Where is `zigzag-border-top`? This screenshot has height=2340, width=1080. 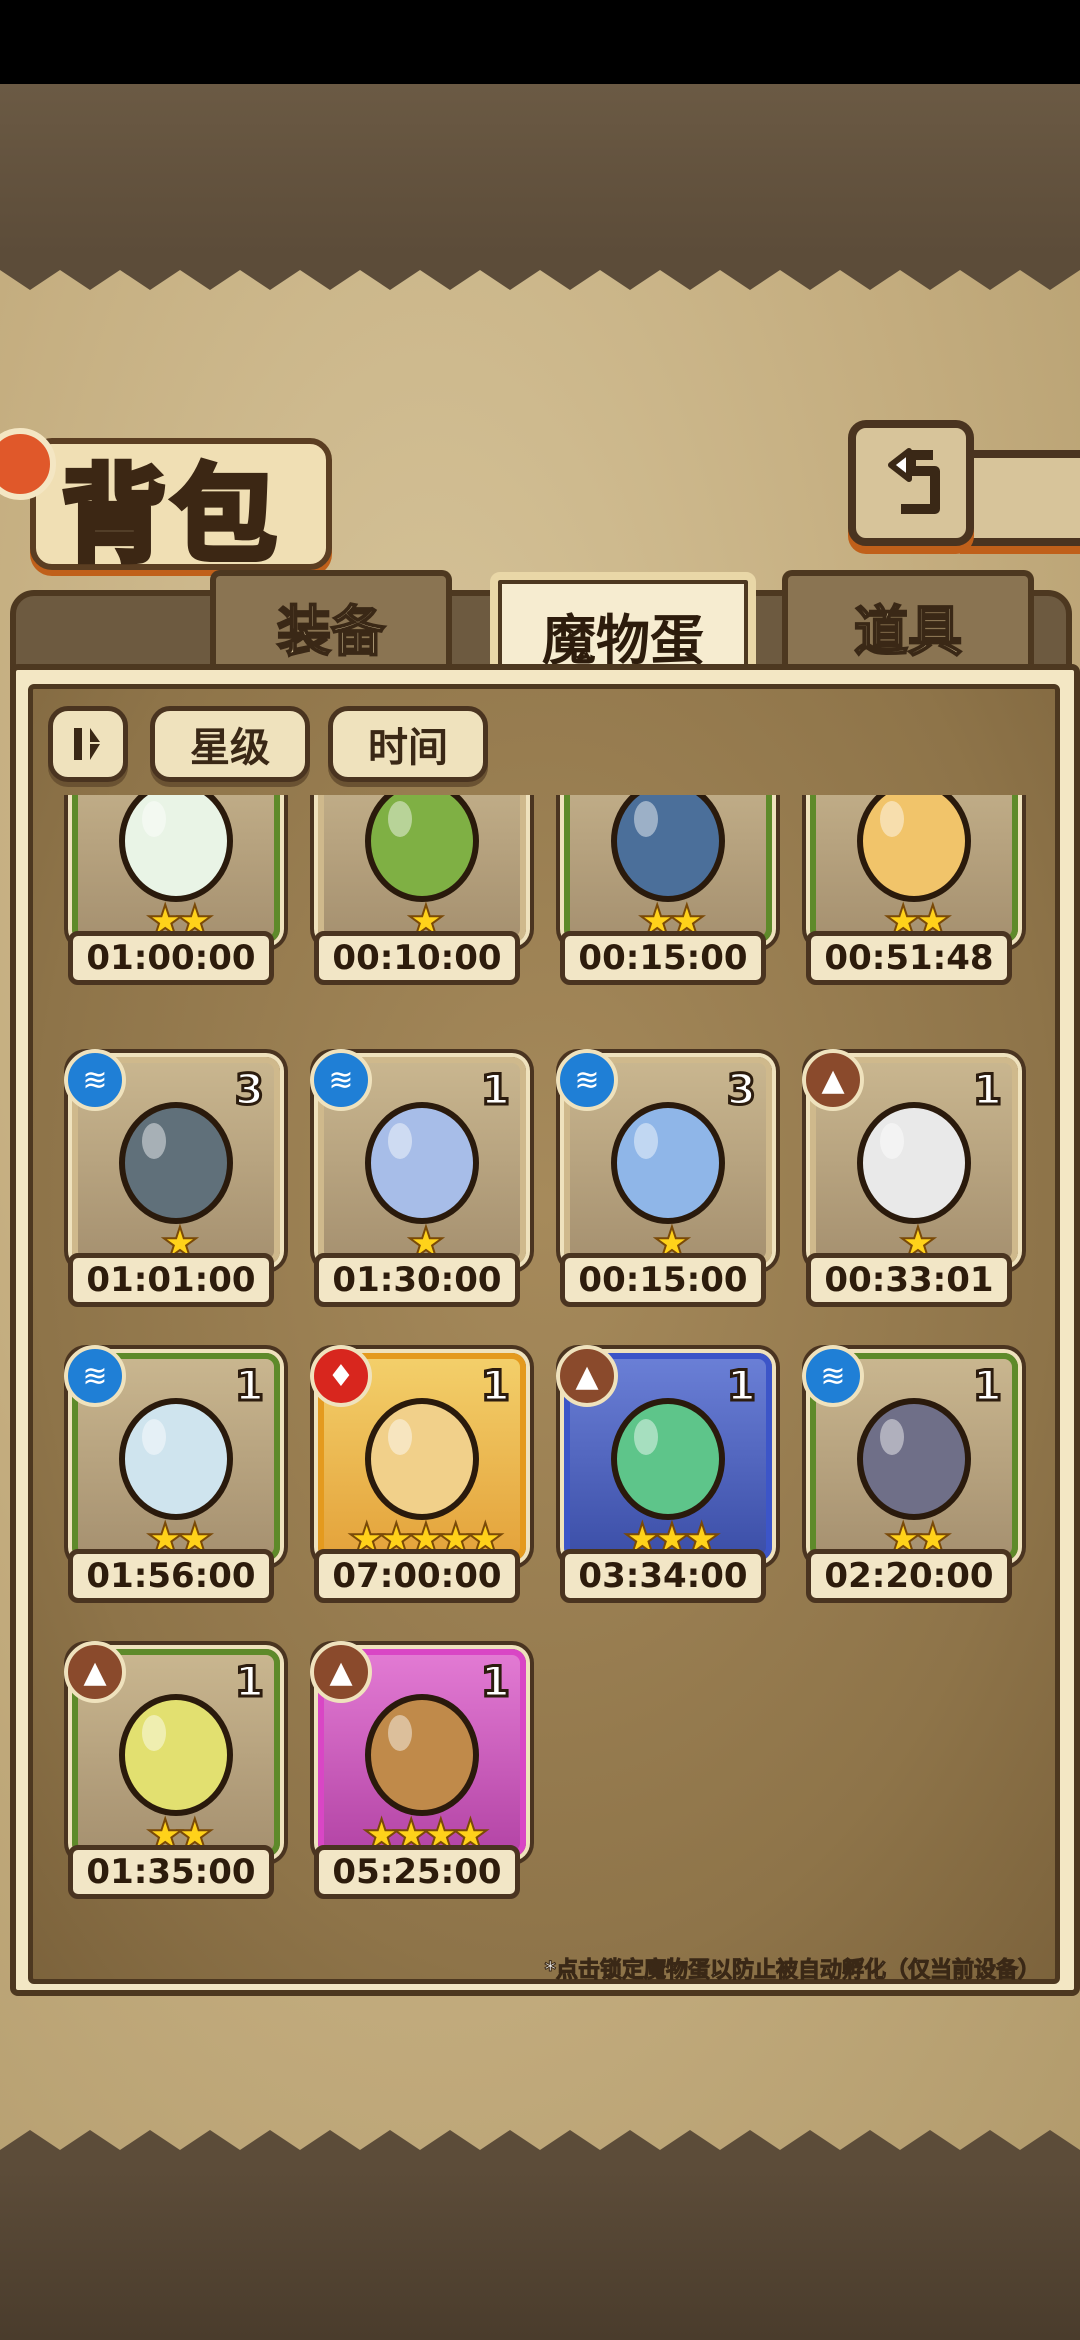 zigzag-border-top is located at coordinates (540, 270).